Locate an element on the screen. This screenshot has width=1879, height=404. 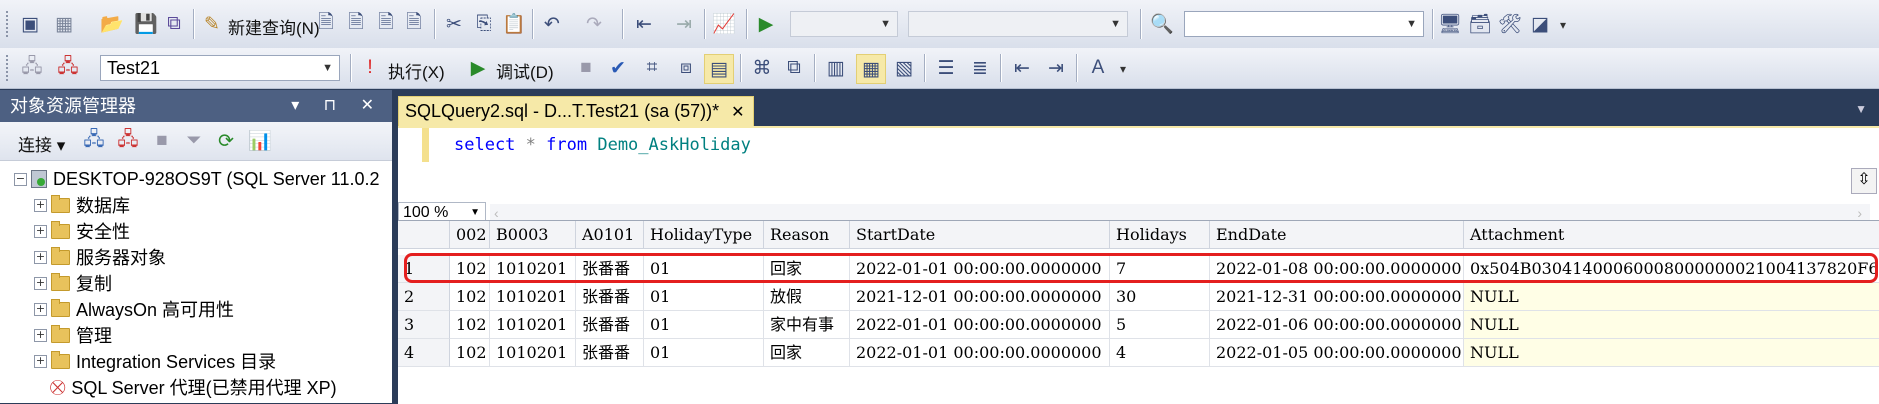
table-cell: 放假 is located at coordinates (807, 297).